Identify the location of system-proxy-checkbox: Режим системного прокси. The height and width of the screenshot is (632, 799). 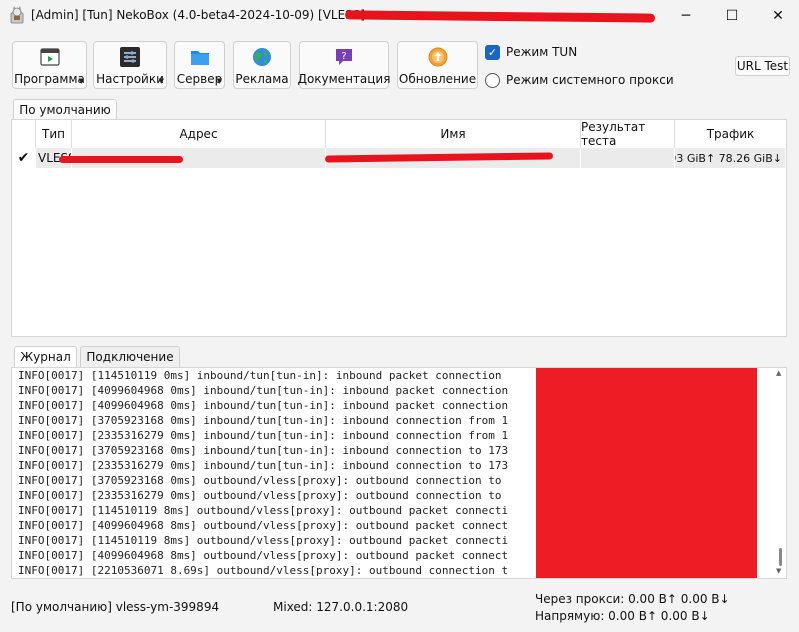
(579, 80).